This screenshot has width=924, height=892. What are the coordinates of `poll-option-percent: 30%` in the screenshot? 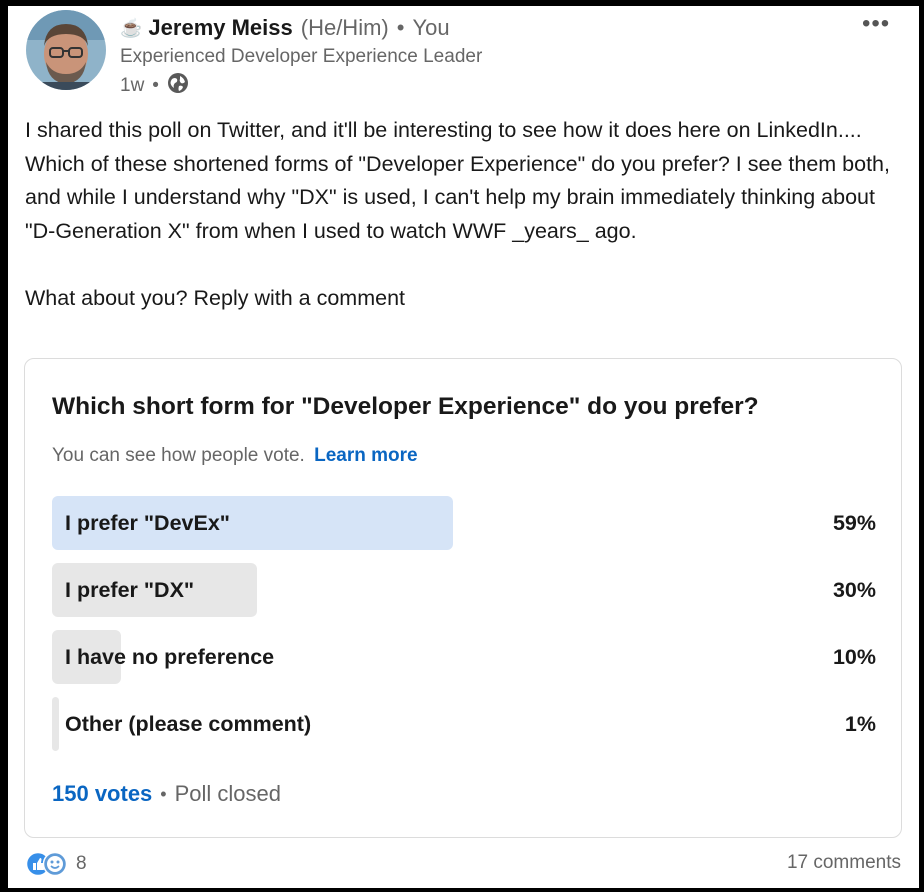 It's located at (854, 590).